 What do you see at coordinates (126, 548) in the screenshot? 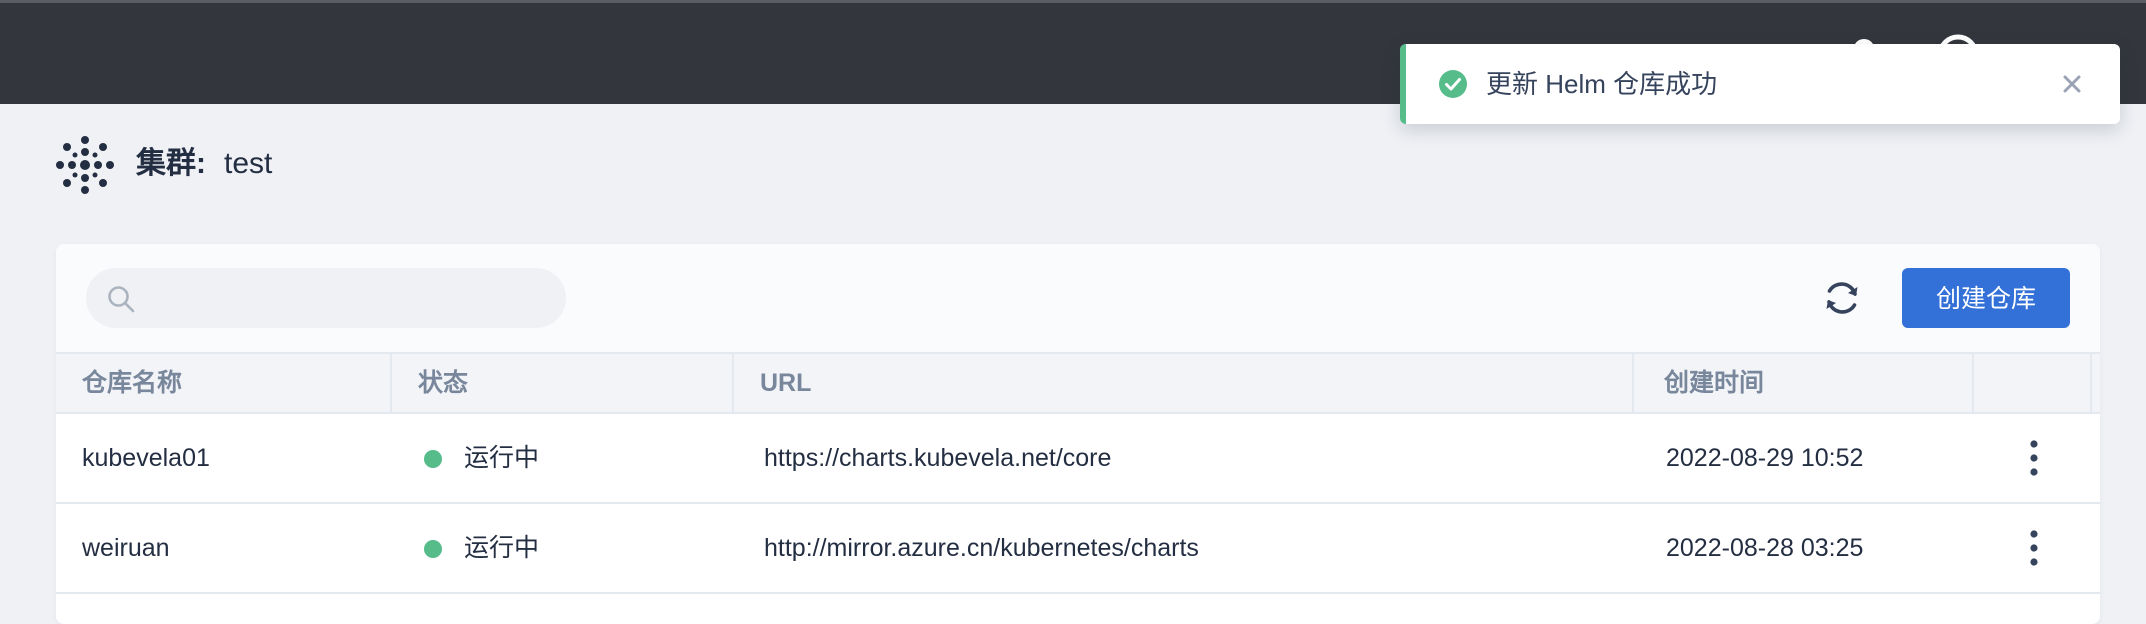
I see `repo-name: weiruan` at bounding box center [126, 548].